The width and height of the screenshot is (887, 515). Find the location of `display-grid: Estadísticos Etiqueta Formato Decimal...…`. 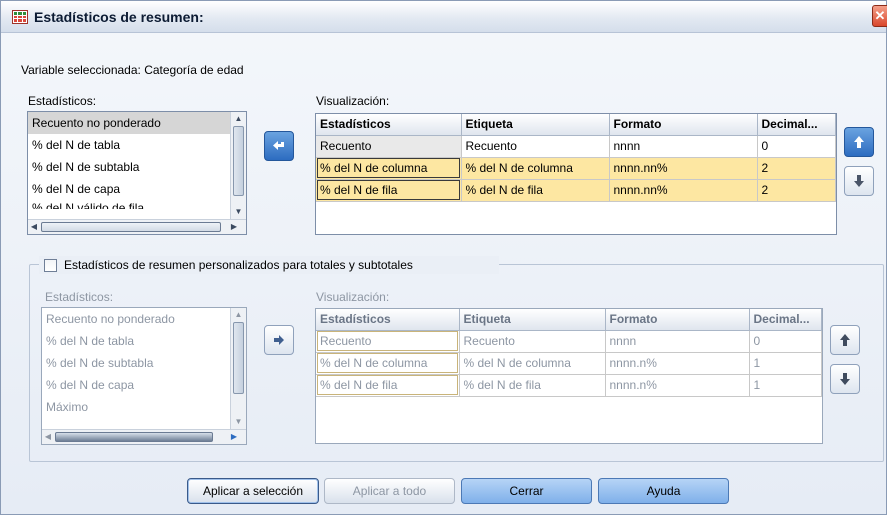

display-grid: Estadísticos Etiqueta Formato Decimal...… is located at coordinates (576, 174).